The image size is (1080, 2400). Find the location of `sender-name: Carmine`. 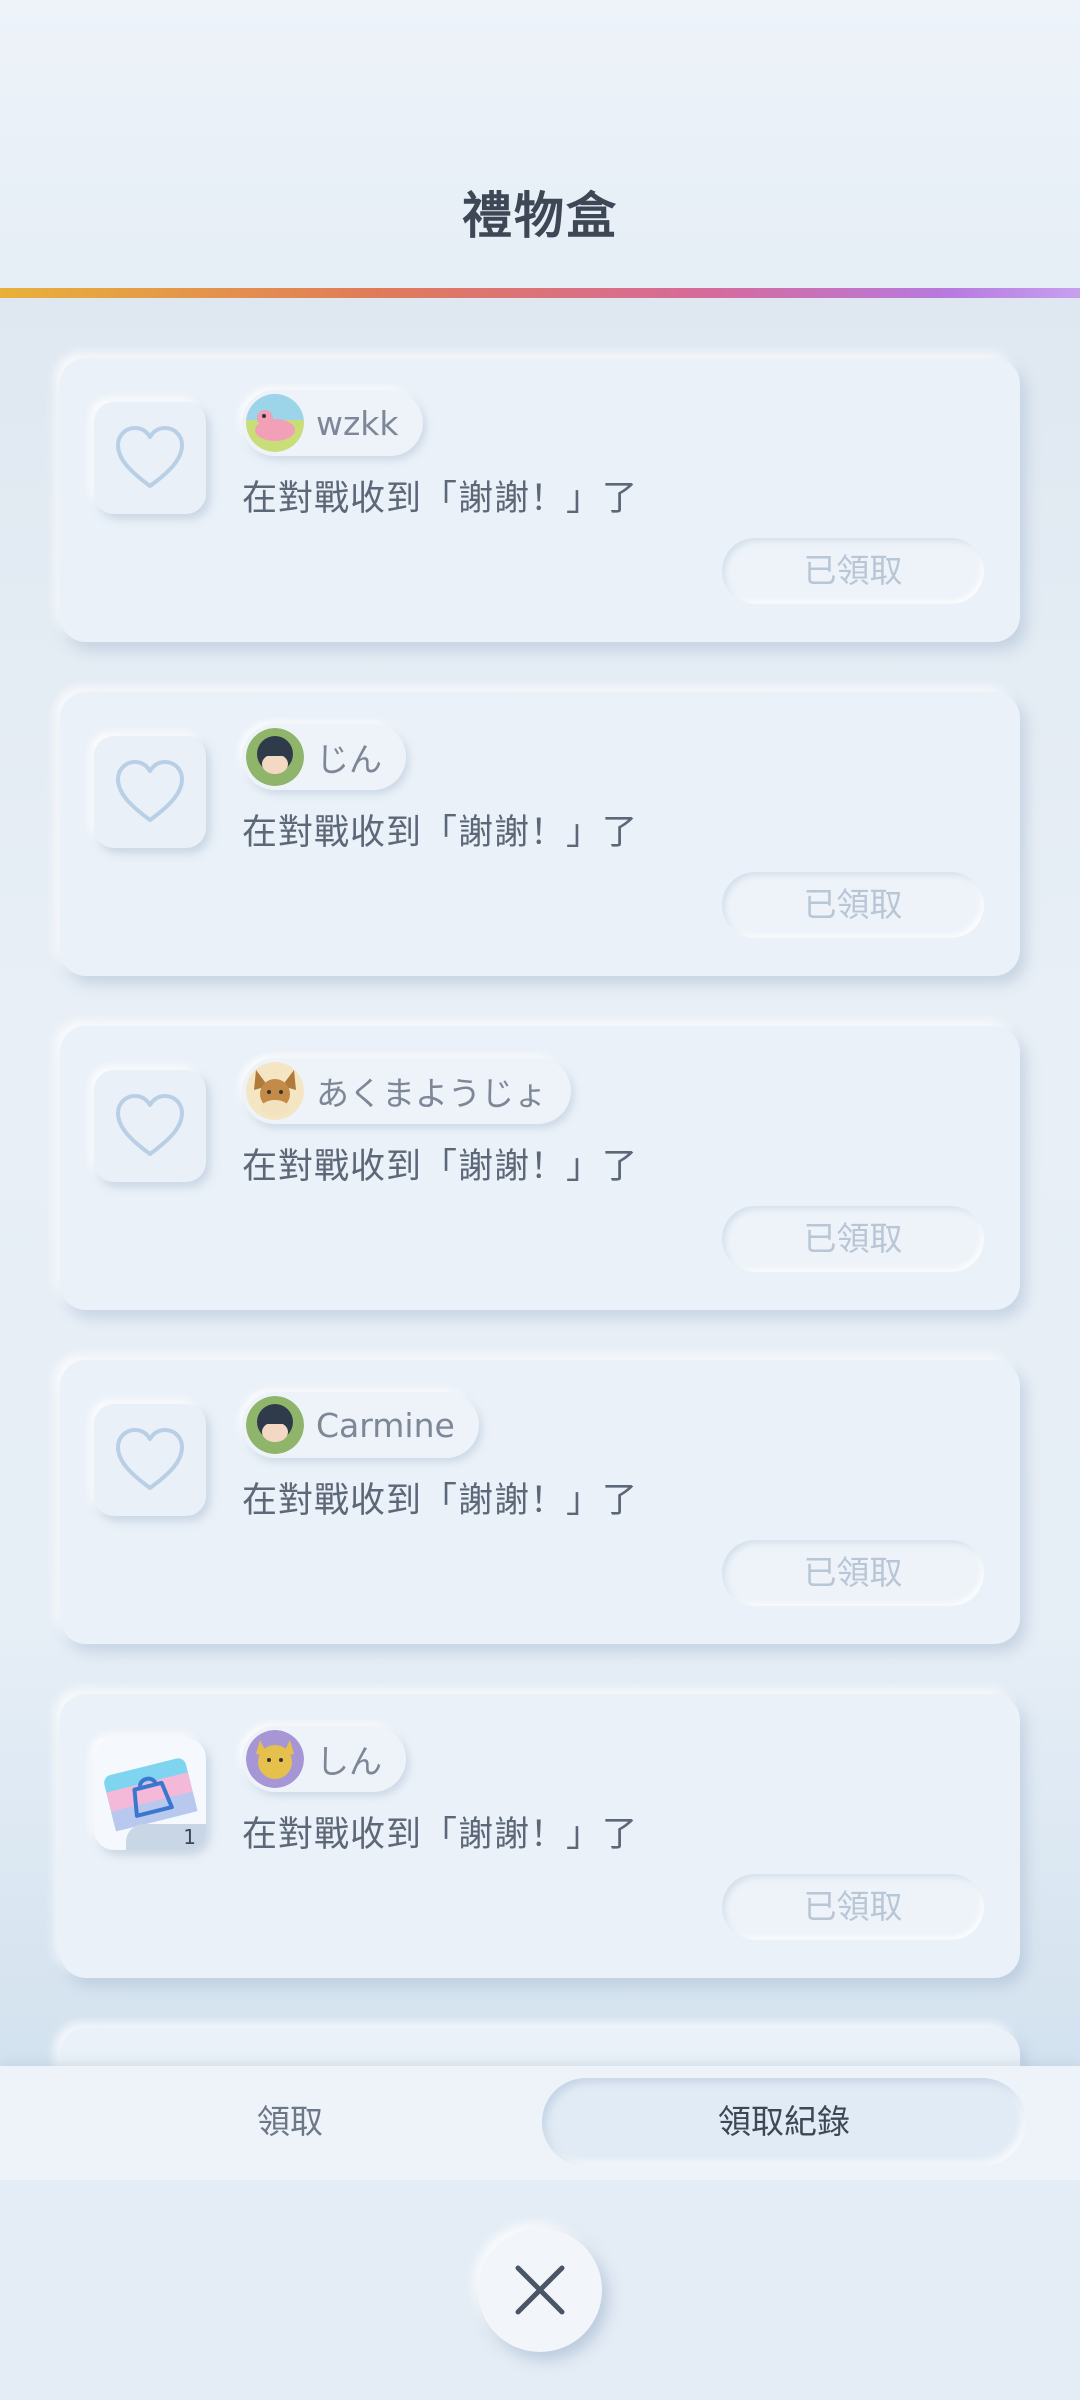

sender-name: Carmine is located at coordinates (385, 1425).